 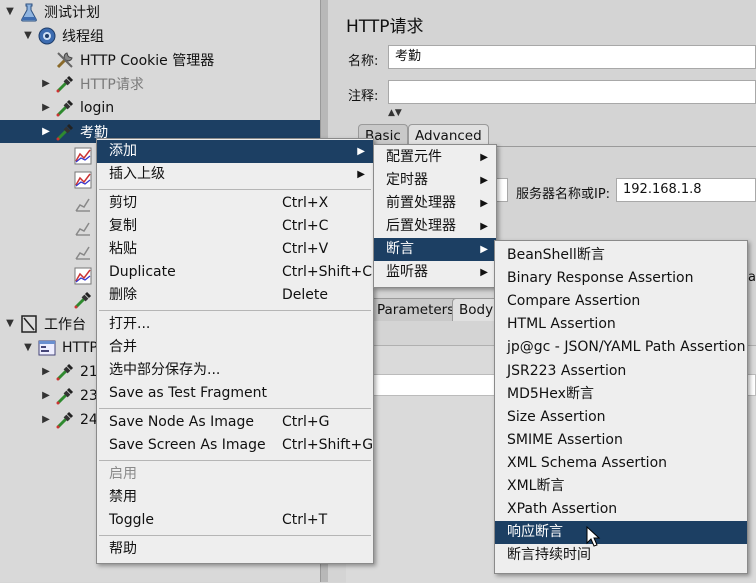 I want to click on comment-field, so click(x=572, y=92).